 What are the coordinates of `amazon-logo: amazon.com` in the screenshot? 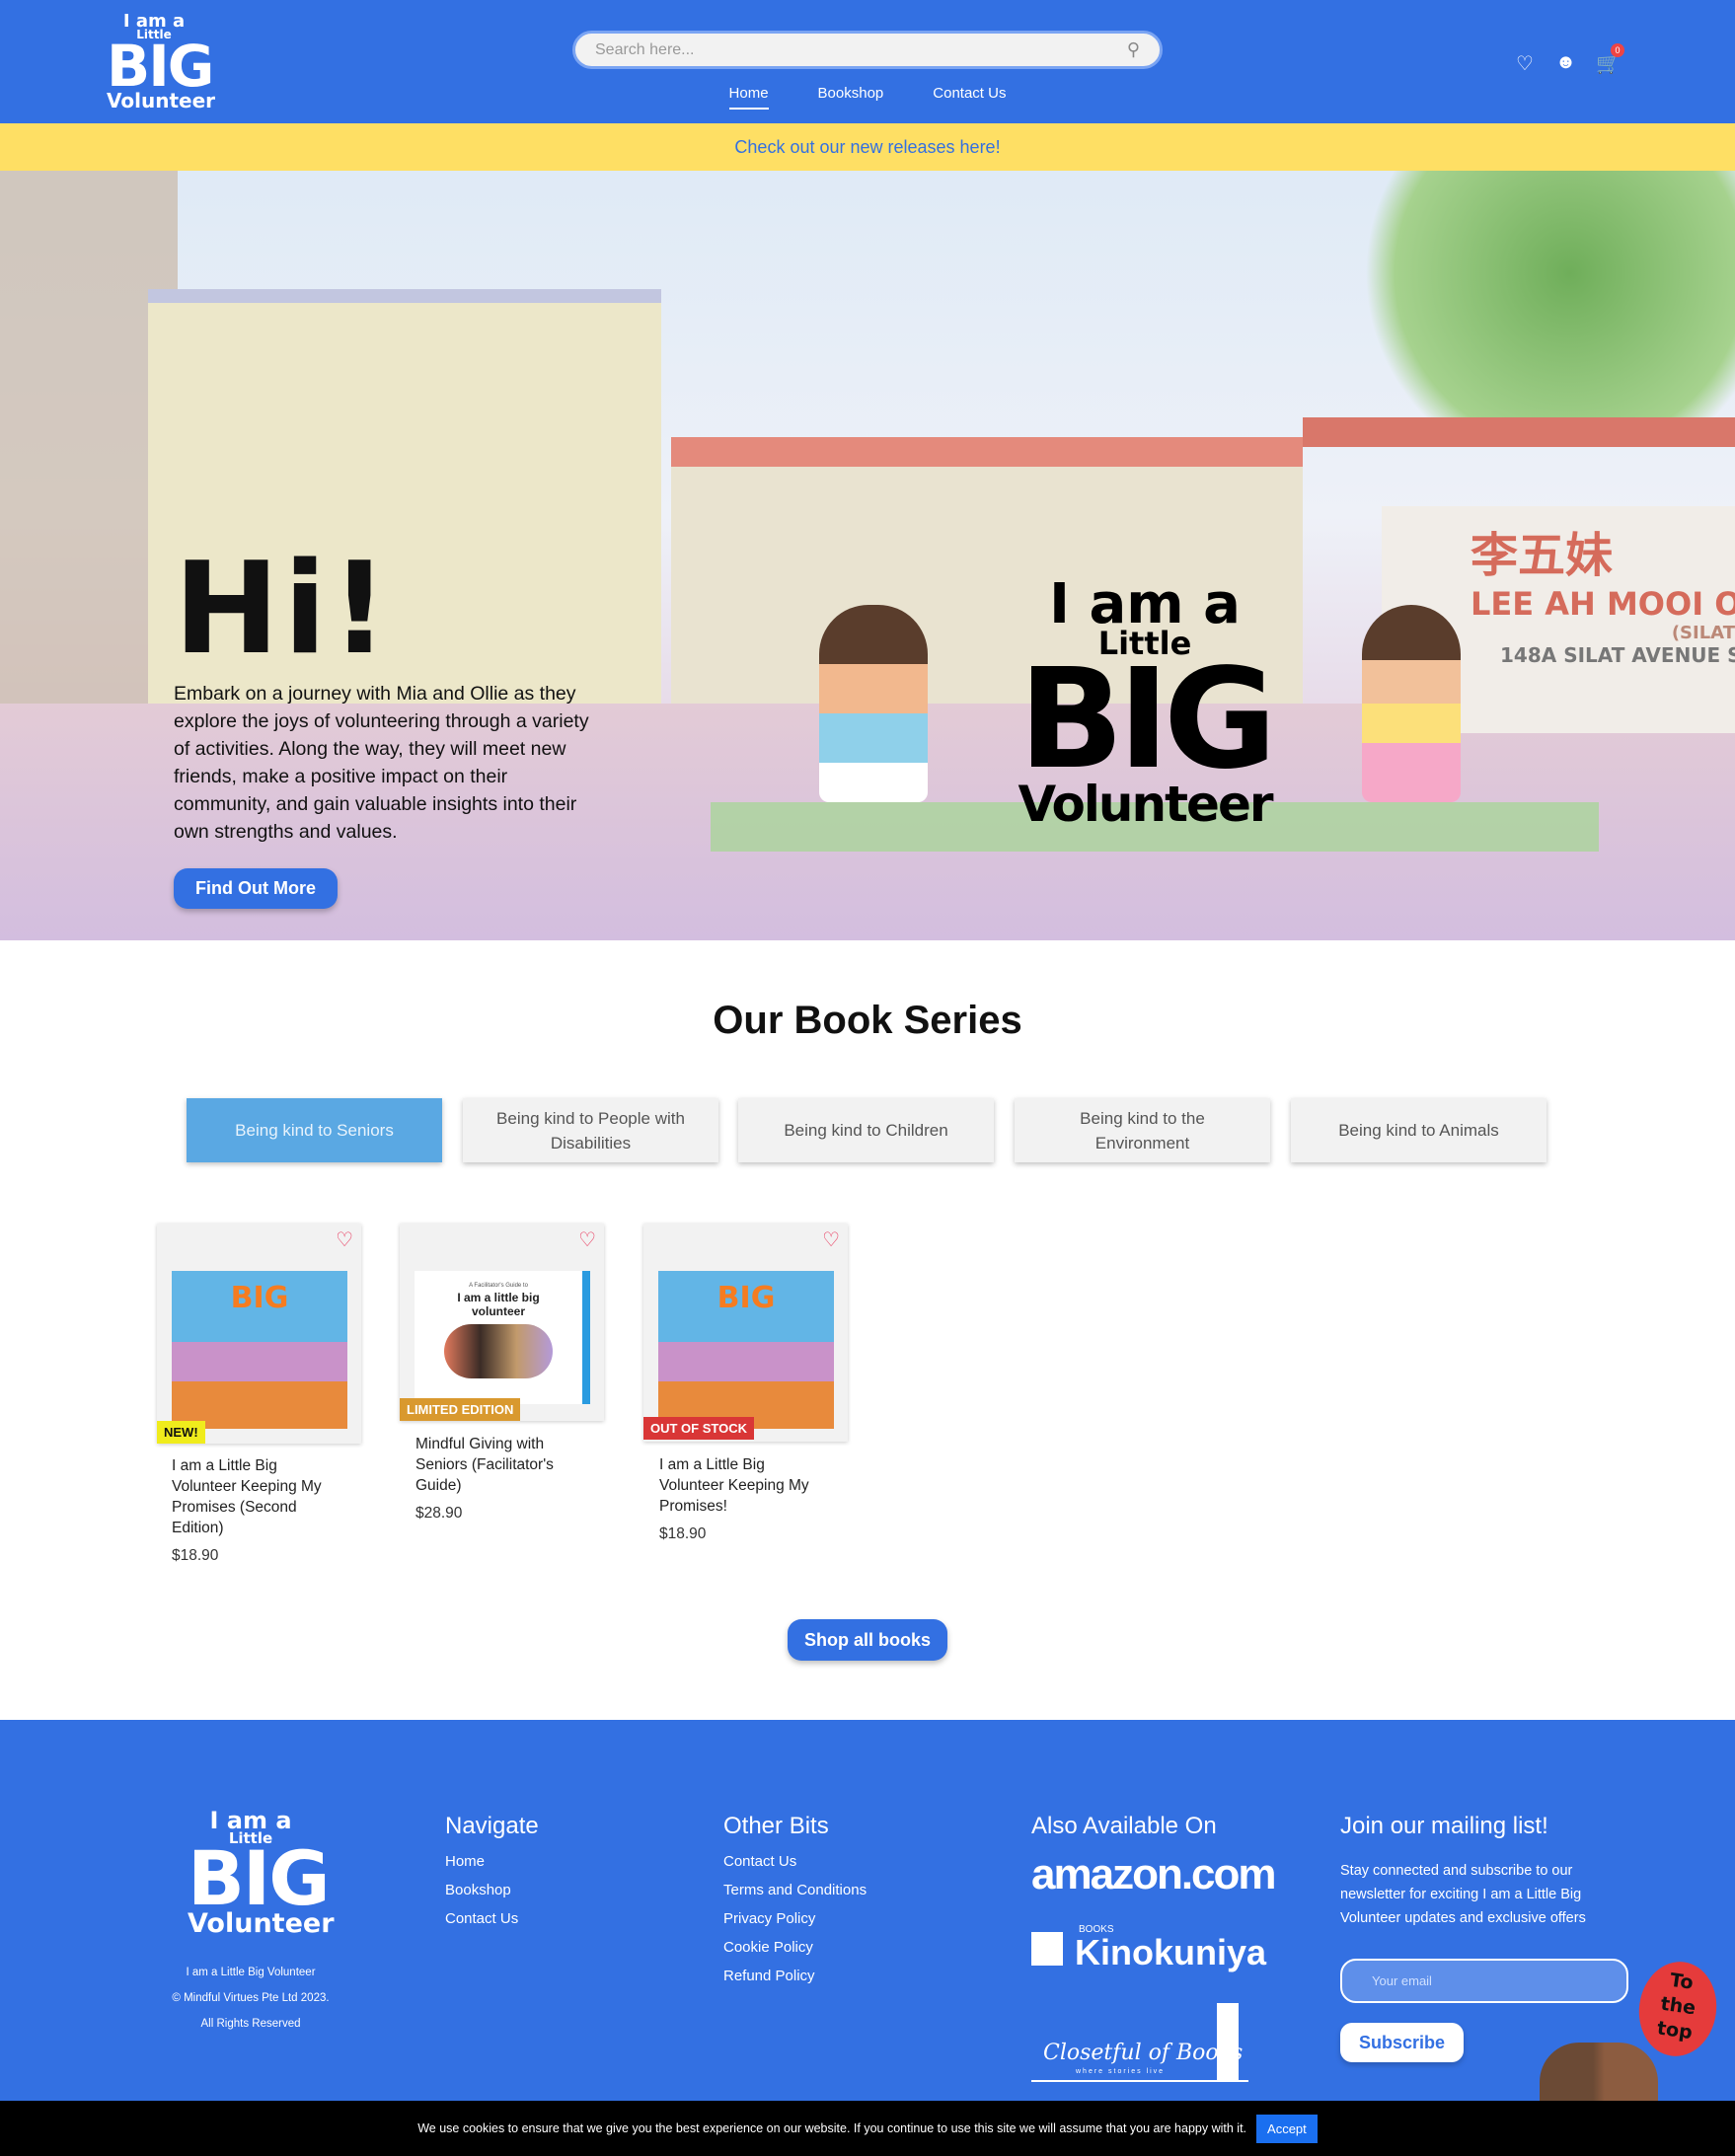 It's located at (1154, 1874).